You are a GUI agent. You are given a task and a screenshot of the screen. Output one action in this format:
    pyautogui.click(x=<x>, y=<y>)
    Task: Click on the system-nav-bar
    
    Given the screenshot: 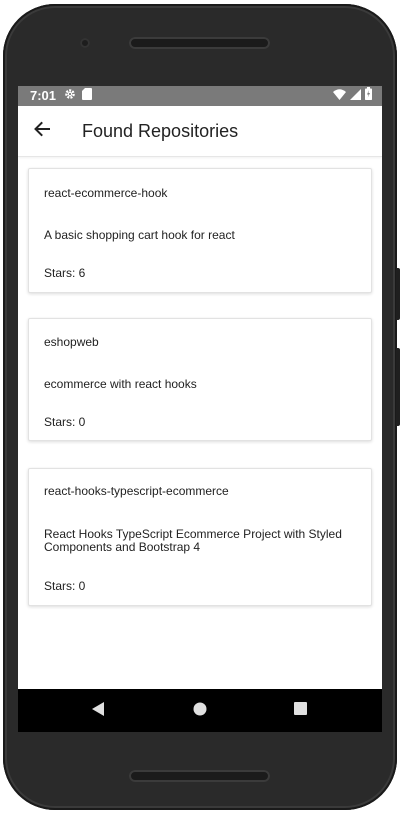 What is the action you would take?
    pyautogui.click(x=200, y=710)
    